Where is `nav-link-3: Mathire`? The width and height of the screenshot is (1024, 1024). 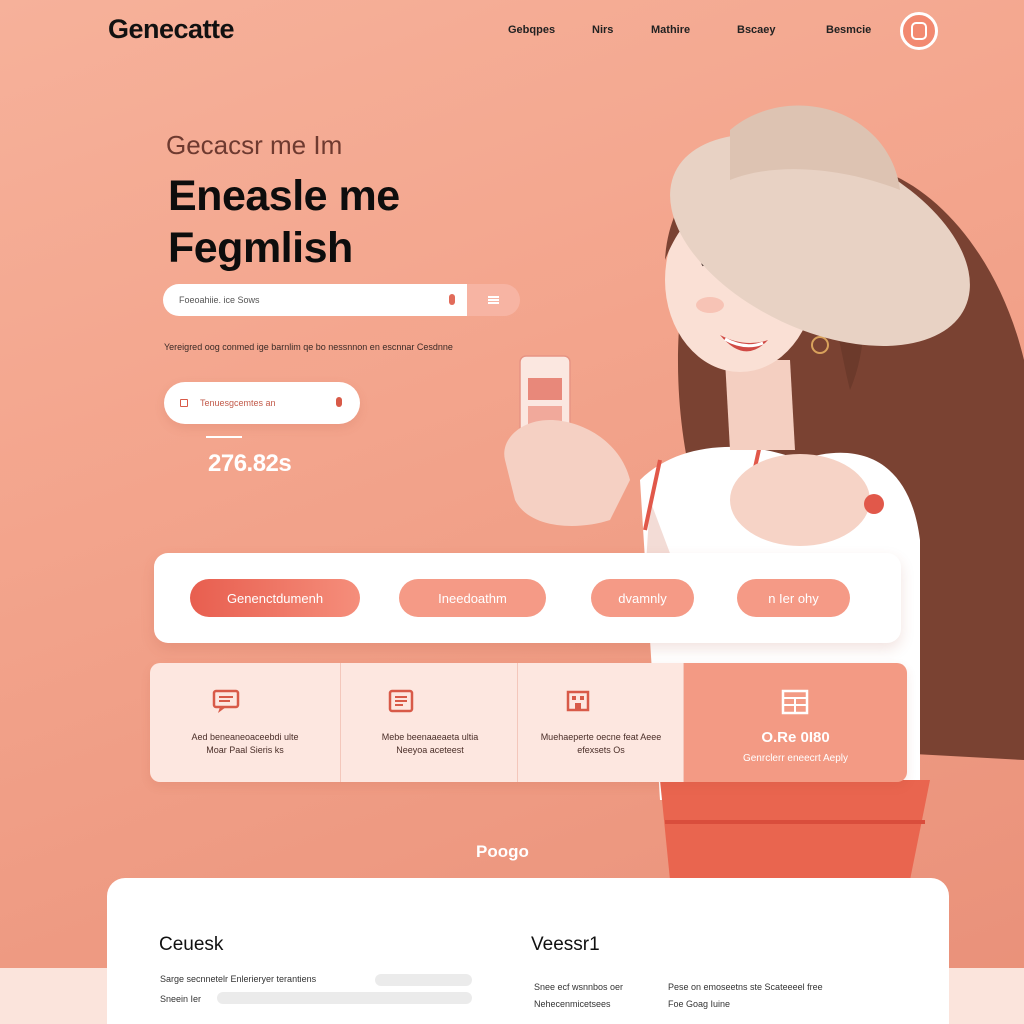 nav-link-3: Mathire is located at coordinates (670, 30).